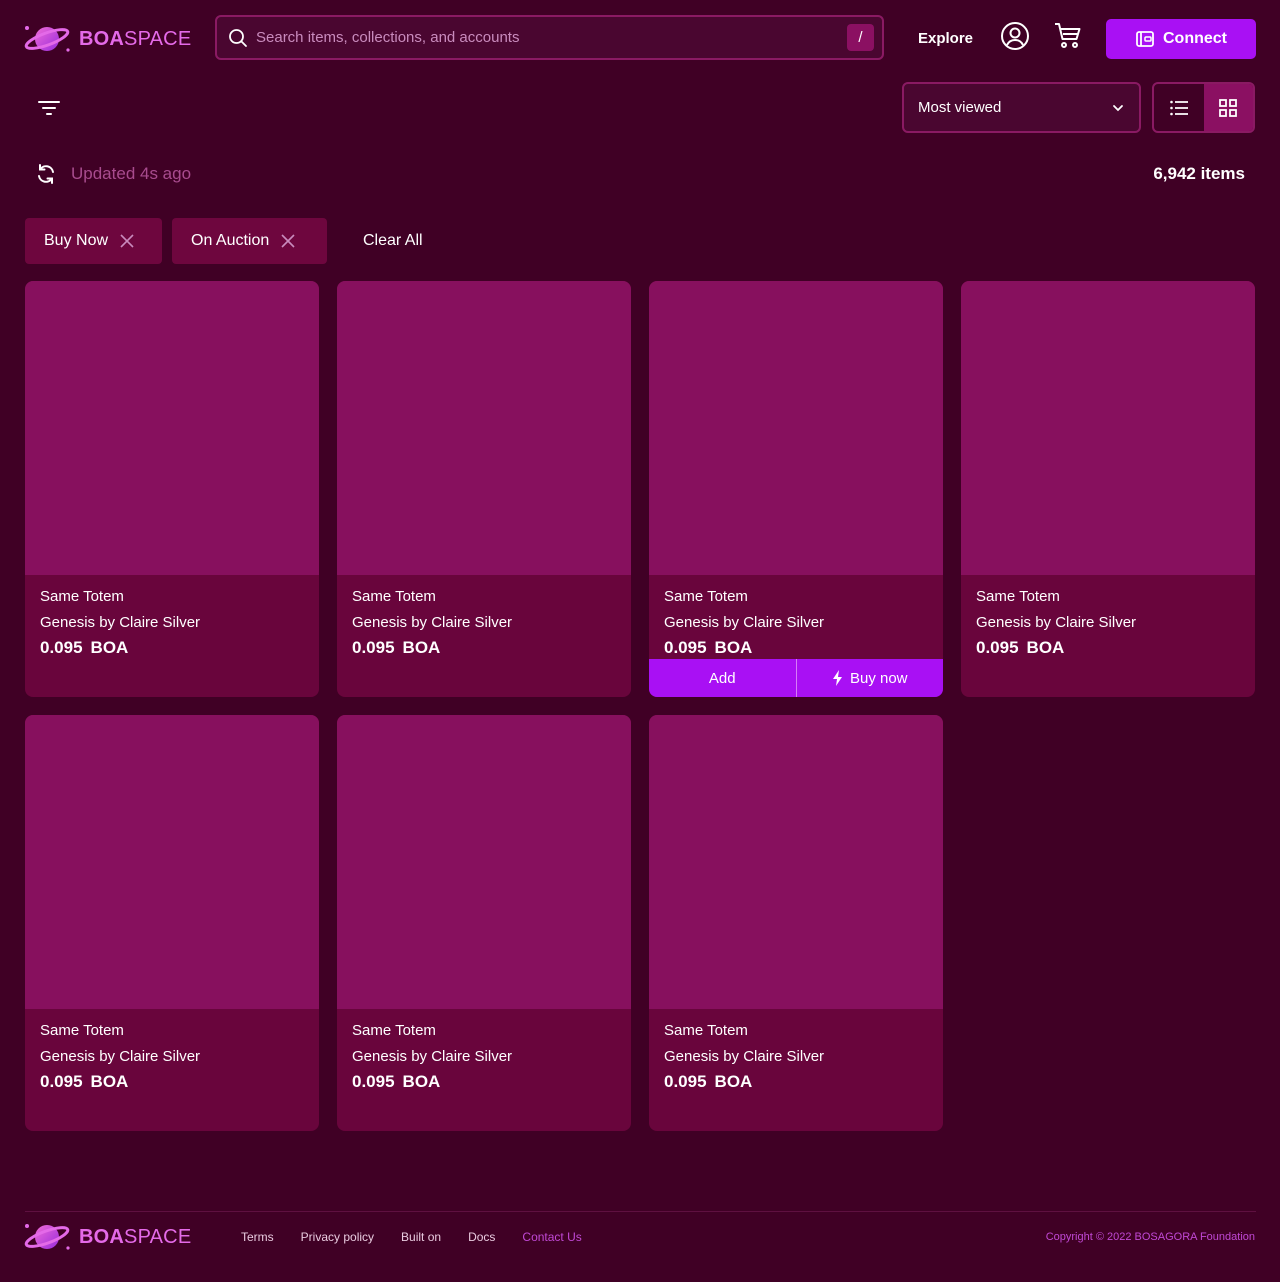  What do you see at coordinates (1021, 107) in the screenshot?
I see `sort-select: Most viewed` at bounding box center [1021, 107].